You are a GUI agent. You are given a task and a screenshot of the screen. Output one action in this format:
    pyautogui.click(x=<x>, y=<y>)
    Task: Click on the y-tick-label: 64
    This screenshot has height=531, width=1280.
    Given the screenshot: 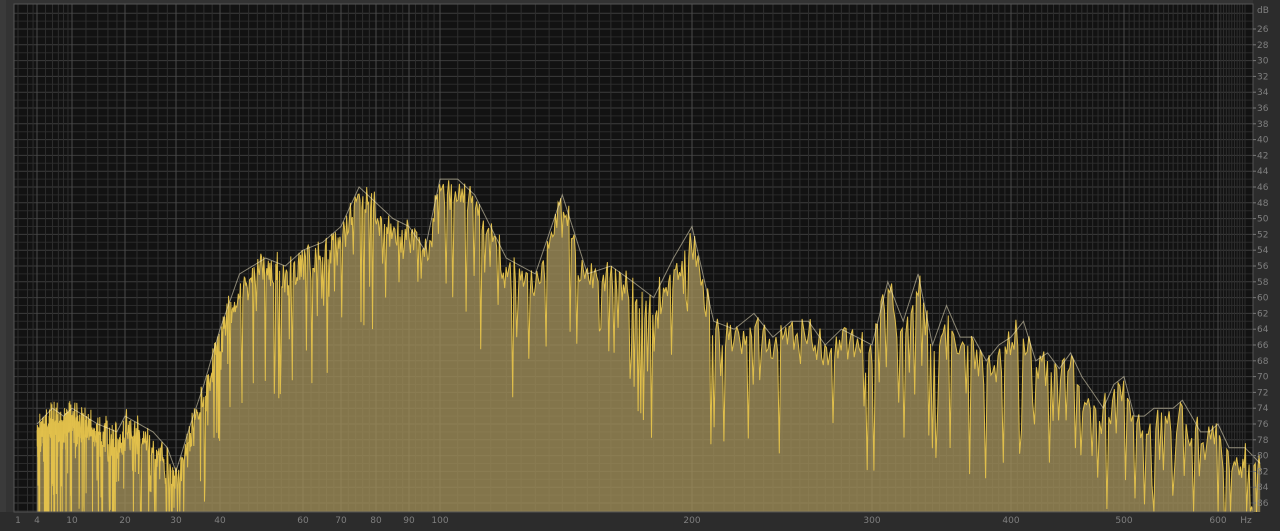 What is the action you would take?
    pyautogui.click(x=1263, y=330)
    